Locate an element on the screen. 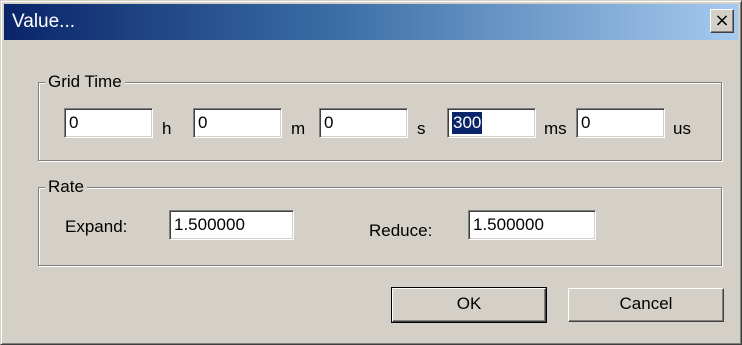 This screenshot has width=742, height=345. seconds-unit: s is located at coordinates (421, 128).